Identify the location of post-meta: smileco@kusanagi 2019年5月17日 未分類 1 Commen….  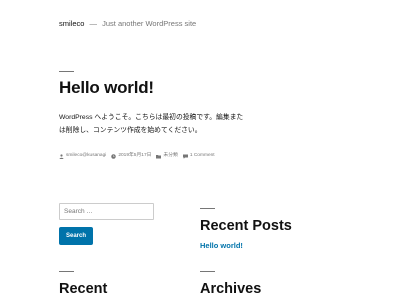
(139, 156).